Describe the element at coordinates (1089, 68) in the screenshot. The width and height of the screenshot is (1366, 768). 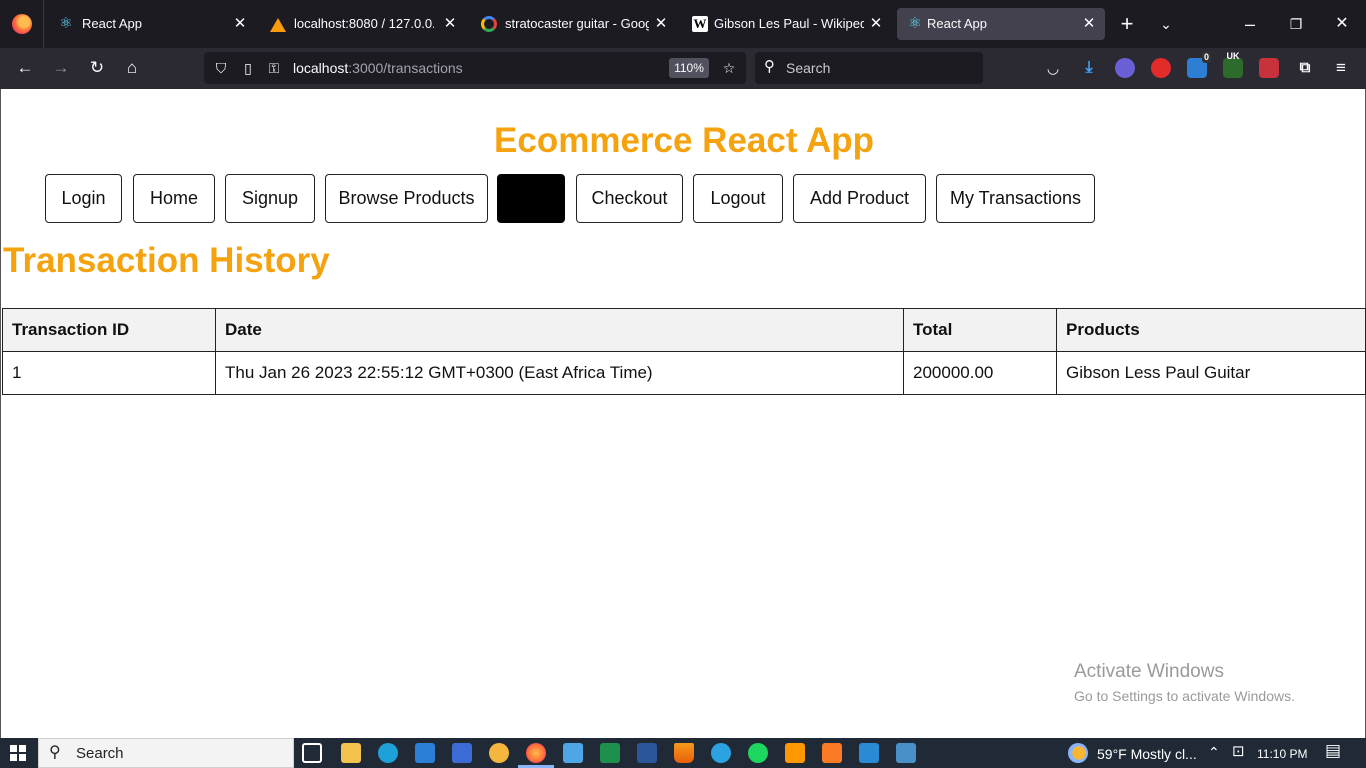
I see `downloads-icon: ⤓` at that location.